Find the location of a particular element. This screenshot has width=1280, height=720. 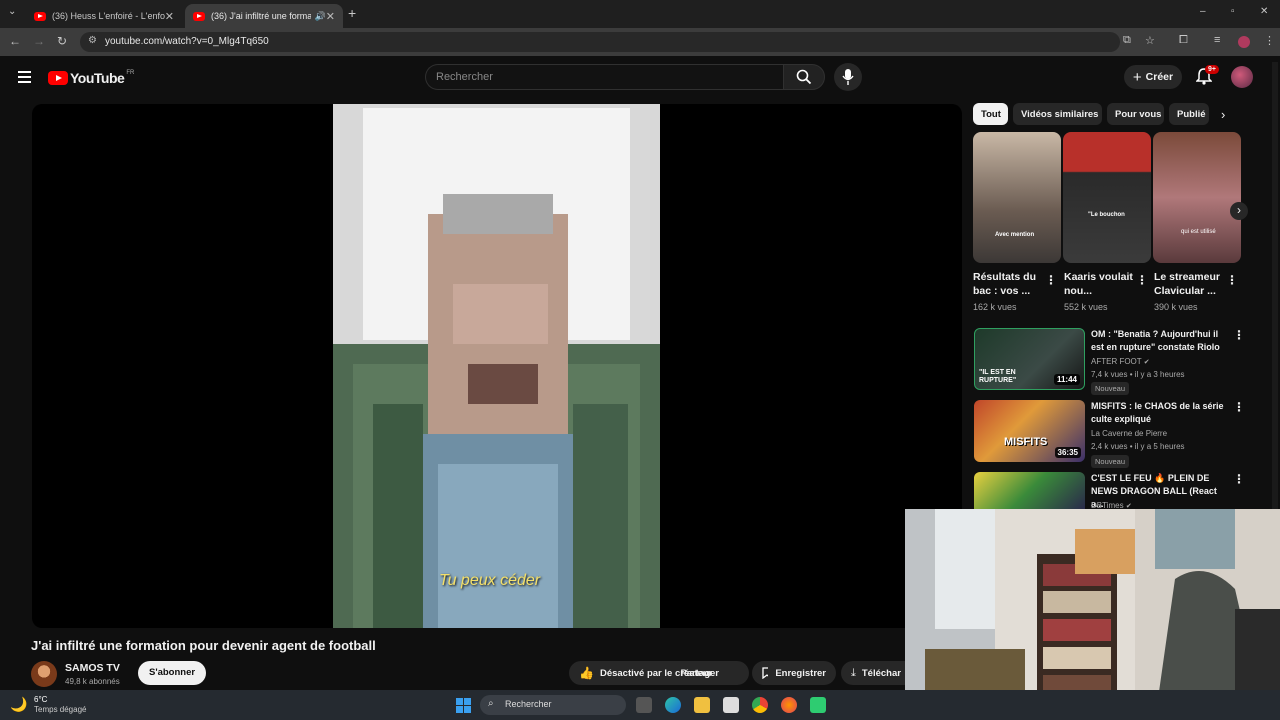

reload-icon: ↻ is located at coordinates (62, 41).